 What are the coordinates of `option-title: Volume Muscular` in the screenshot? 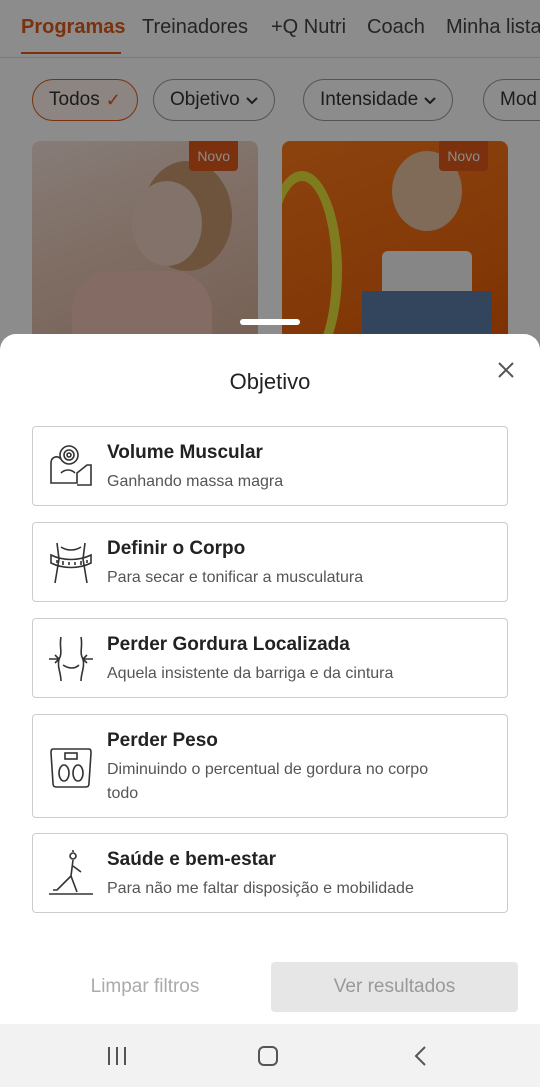 It's located at (185, 452).